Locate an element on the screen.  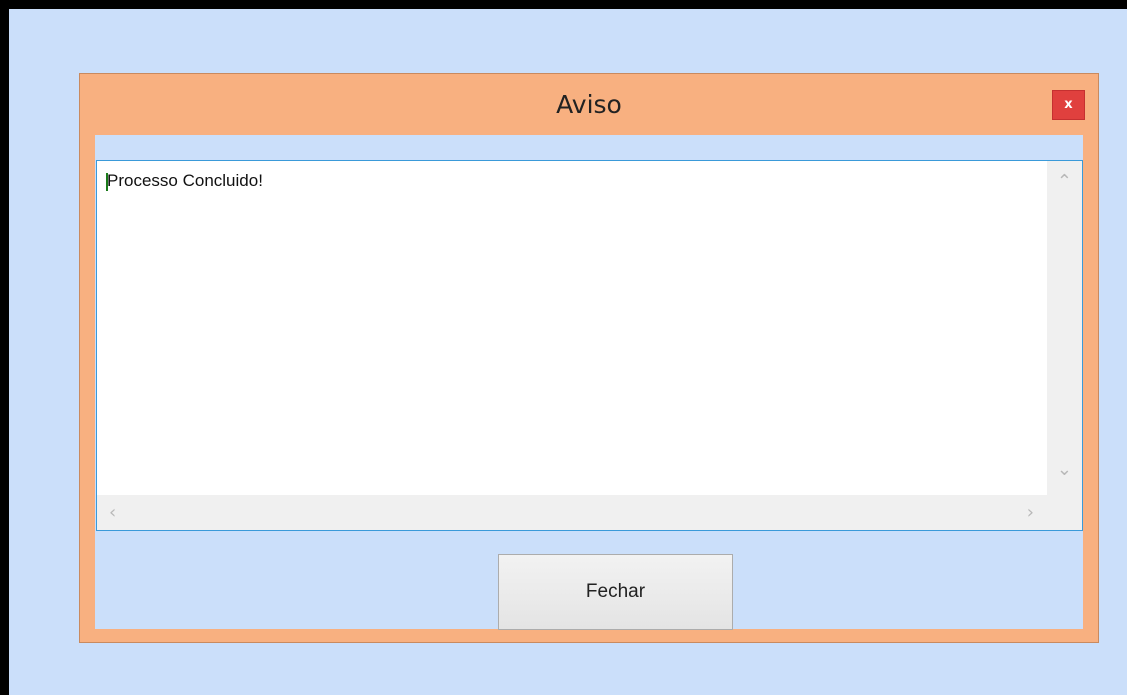
dialog-title: Aviso is located at coordinates (589, 104).